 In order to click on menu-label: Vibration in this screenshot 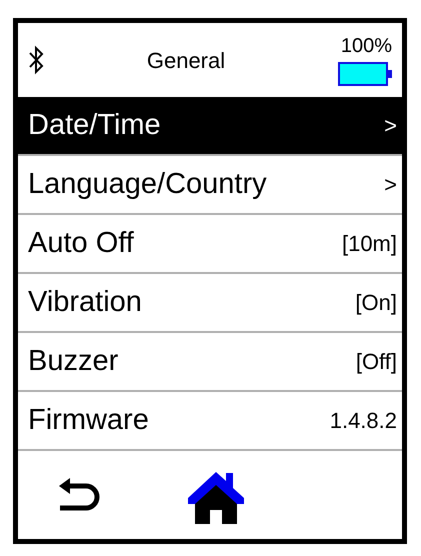, I will do `click(85, 302)`.